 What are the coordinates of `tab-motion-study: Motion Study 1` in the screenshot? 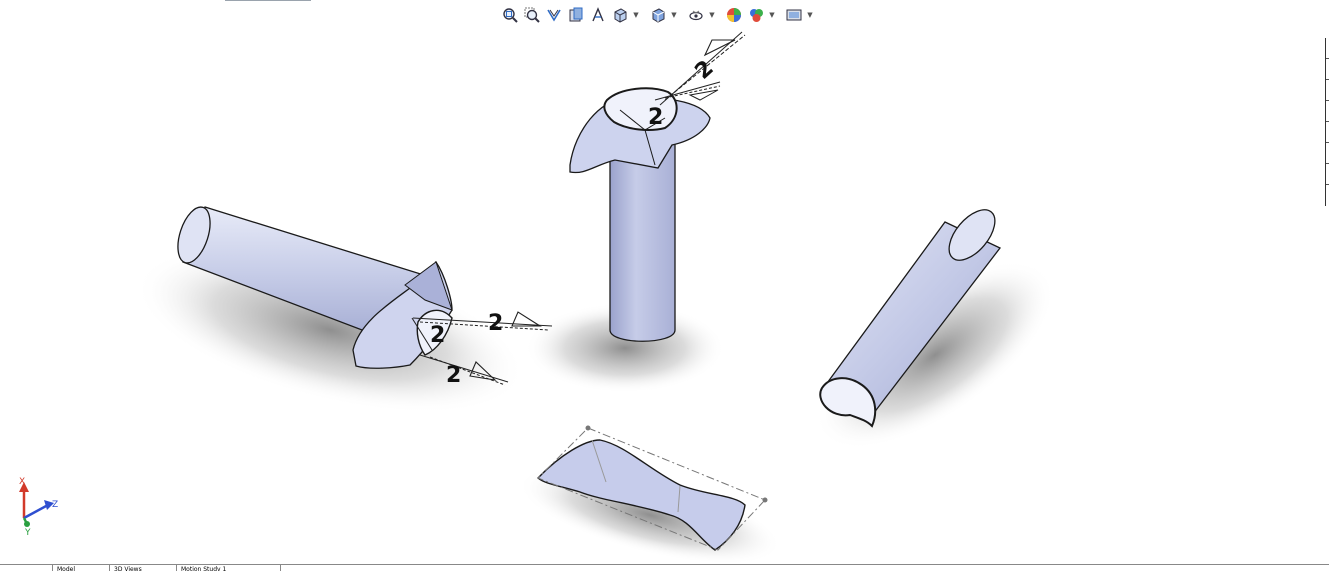 It's located at (229, 568).